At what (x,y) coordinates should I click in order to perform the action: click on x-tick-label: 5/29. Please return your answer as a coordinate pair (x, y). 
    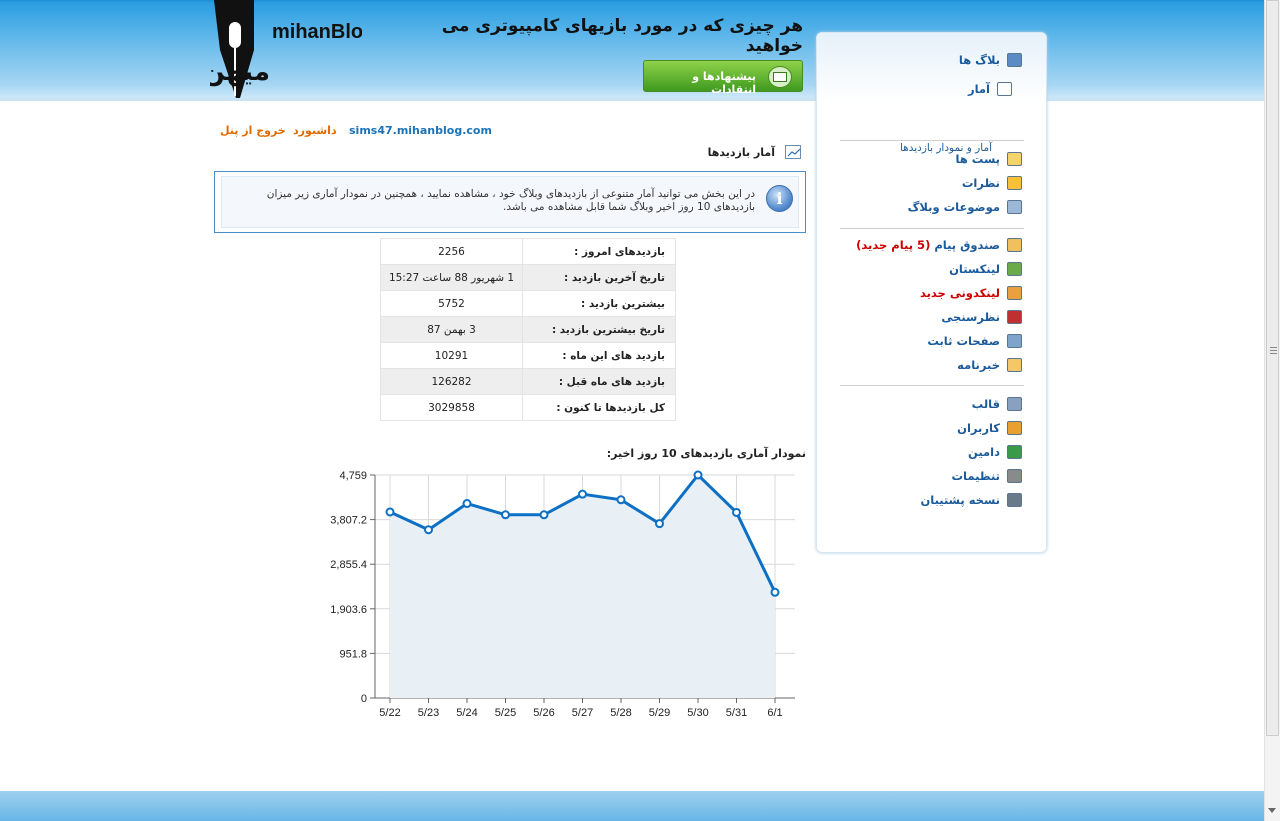
    Looking at the image, I should click on (659, 713).